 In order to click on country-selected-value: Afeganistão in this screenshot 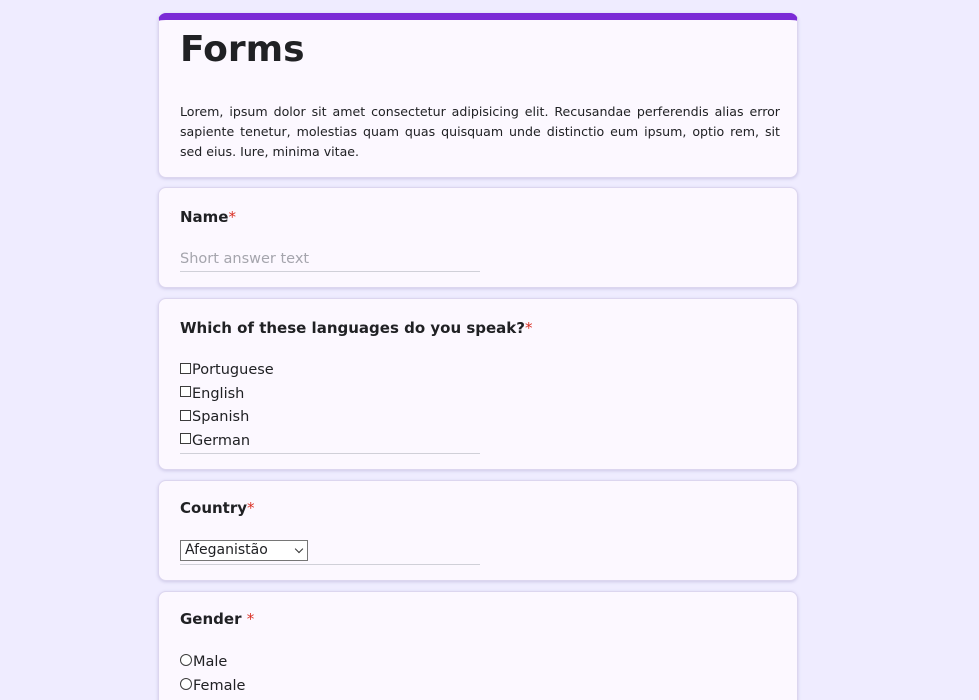, I will do `click(226, 550)`.